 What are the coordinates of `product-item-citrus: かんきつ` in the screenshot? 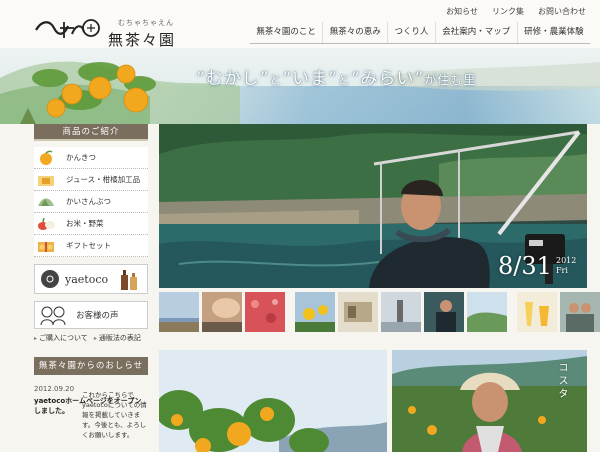 It's located at (91, 158).